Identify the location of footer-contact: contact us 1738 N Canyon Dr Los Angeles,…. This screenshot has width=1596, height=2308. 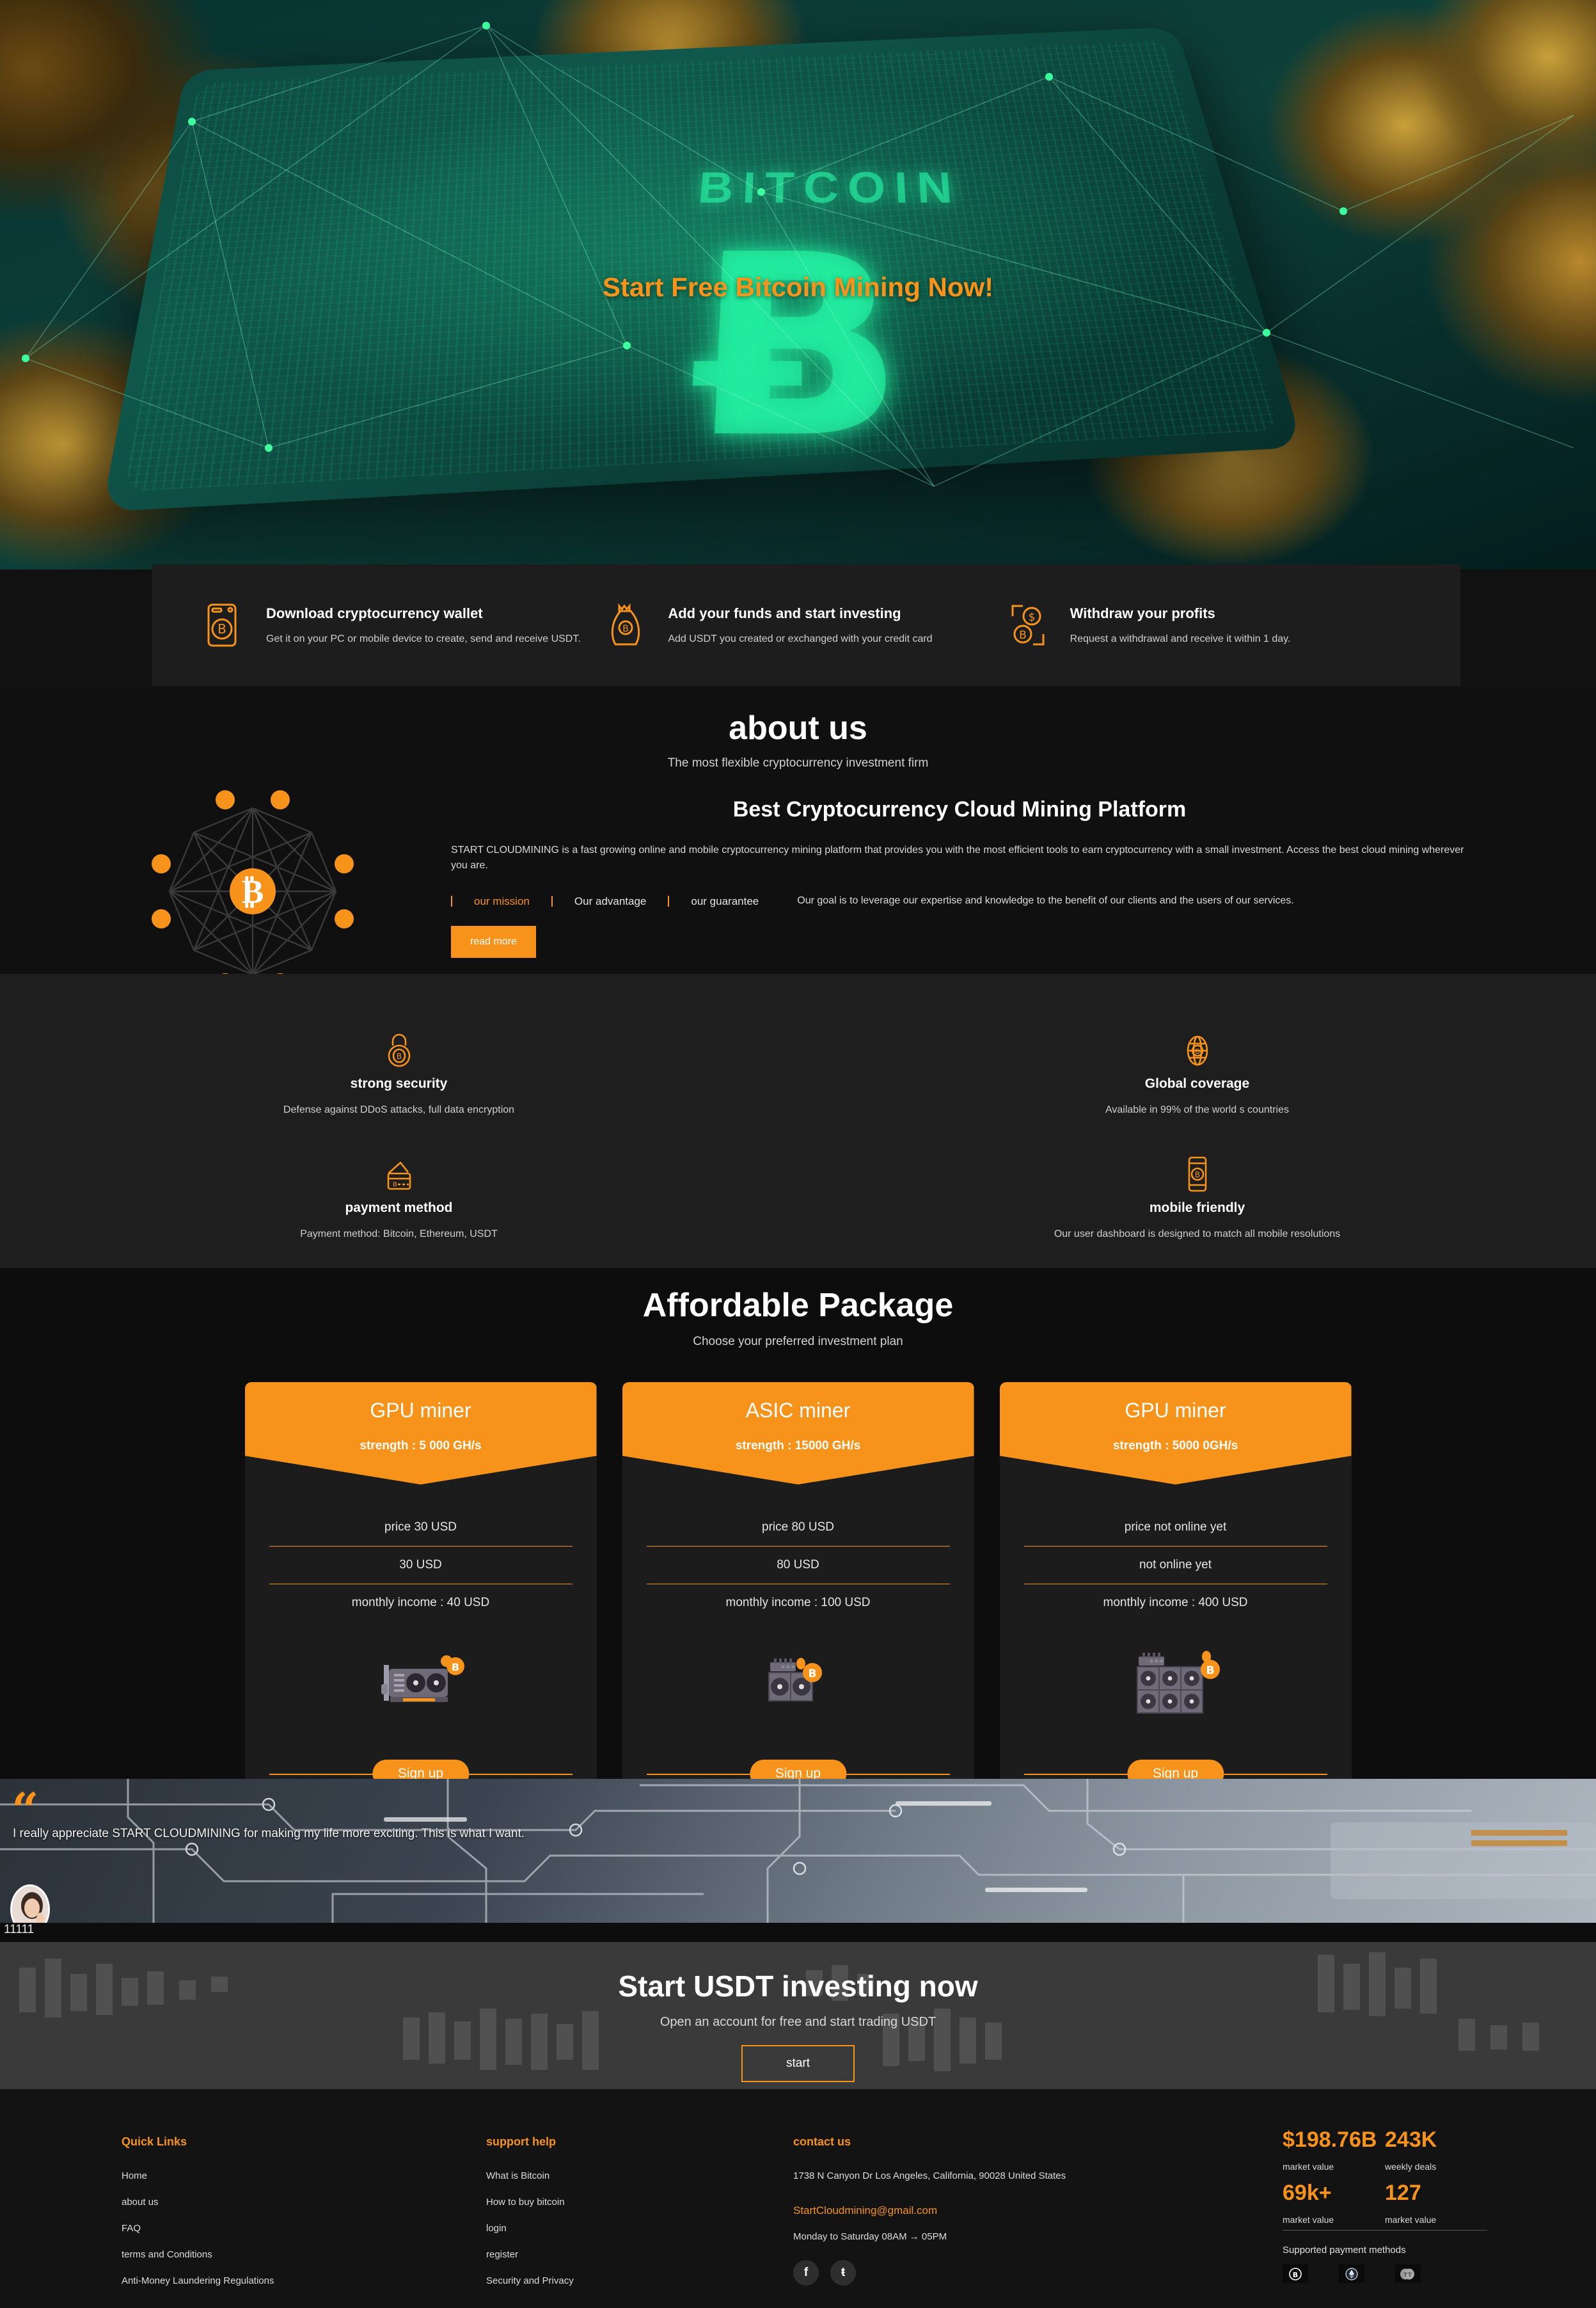
(1001, 2218).